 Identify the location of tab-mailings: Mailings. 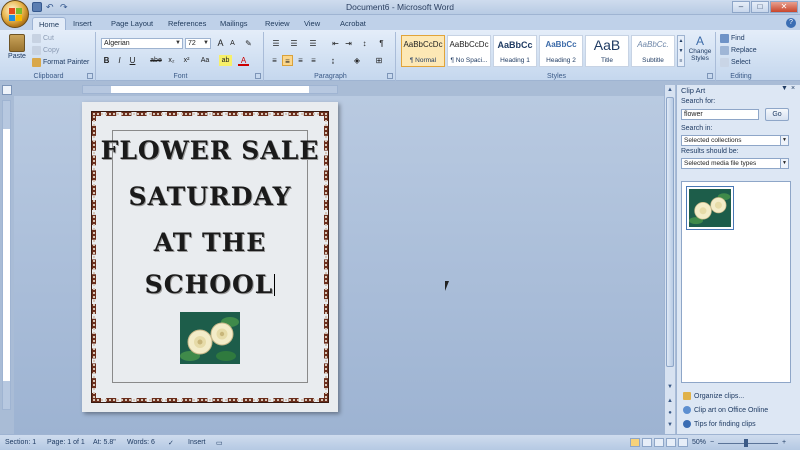
(234, 23).